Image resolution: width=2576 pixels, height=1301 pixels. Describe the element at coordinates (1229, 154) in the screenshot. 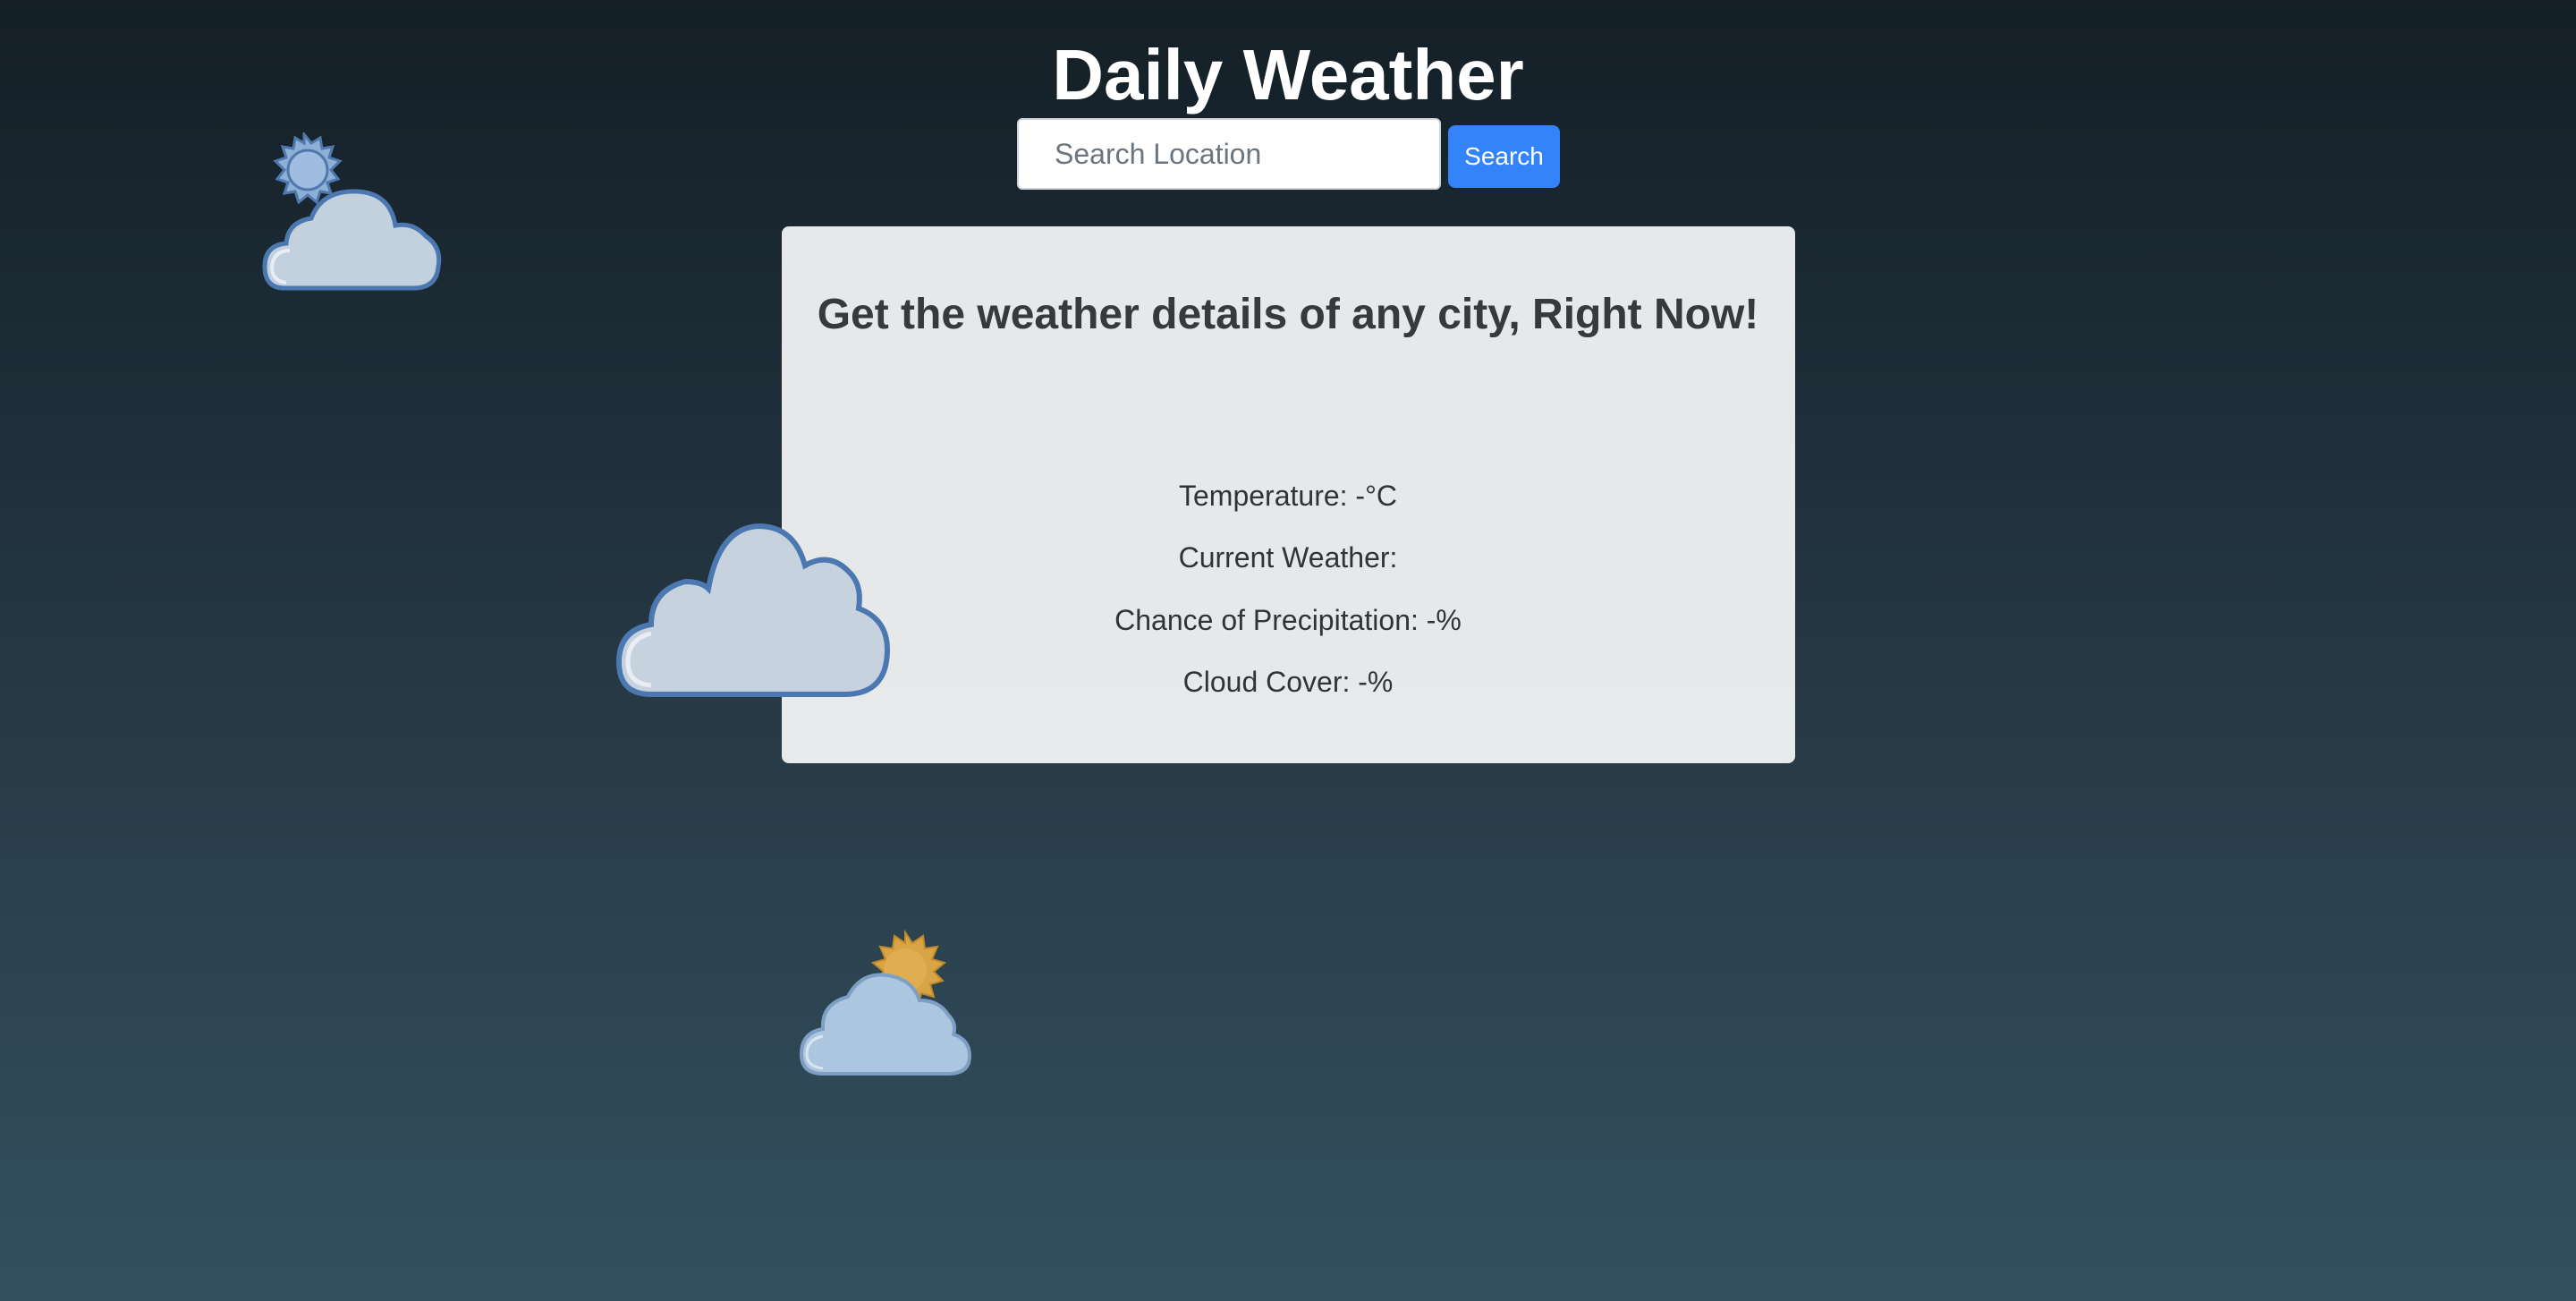

I see `search-input` at that location.